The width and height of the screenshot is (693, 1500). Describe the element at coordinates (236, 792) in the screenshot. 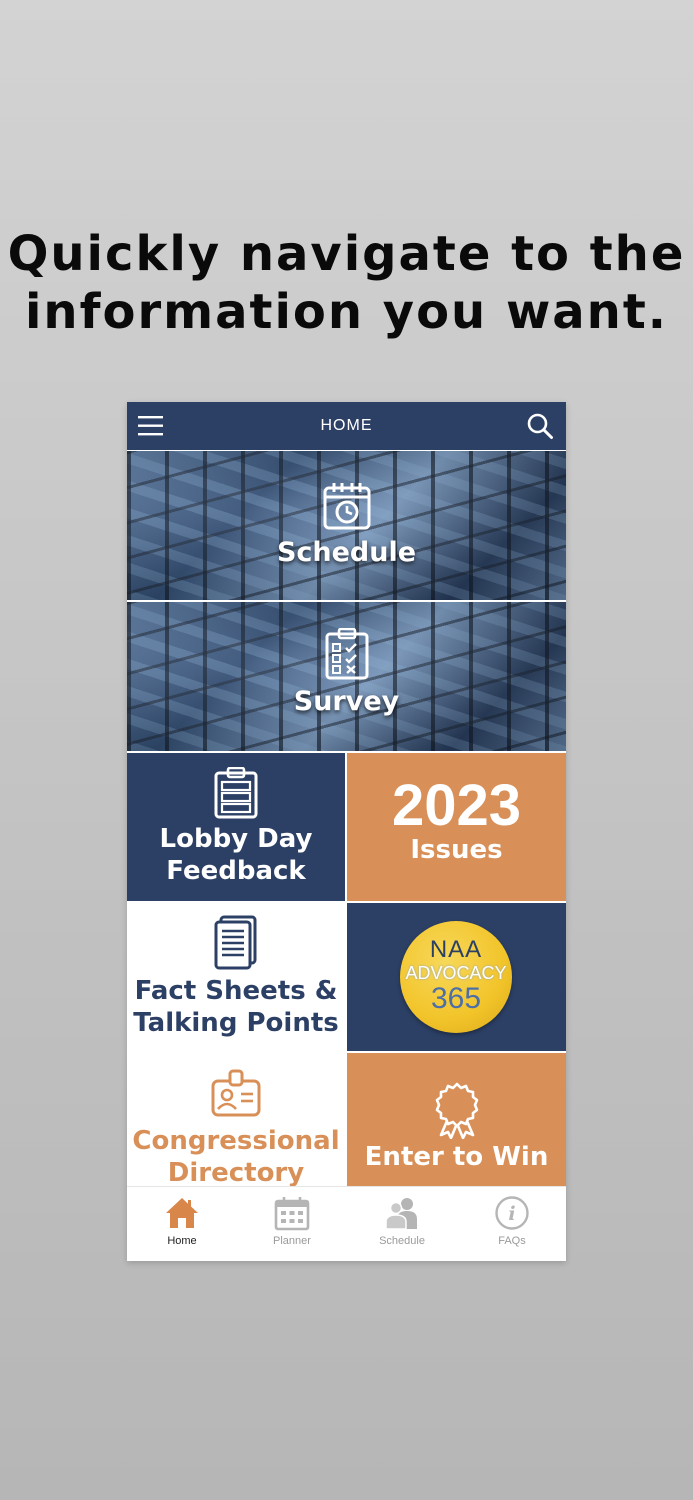

I see `clipboard-icon` at that location.